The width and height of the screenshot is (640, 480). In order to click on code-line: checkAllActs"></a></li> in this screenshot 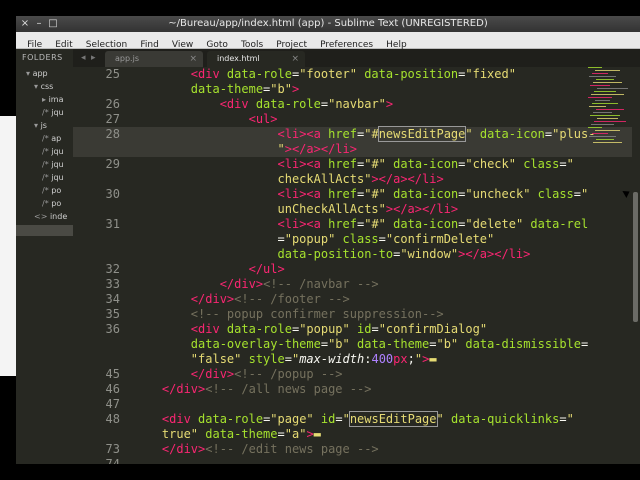, I will do `click(288, 179)`.